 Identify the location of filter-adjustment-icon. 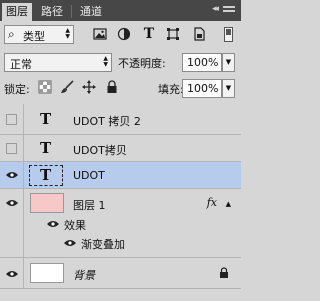
(124, 34).